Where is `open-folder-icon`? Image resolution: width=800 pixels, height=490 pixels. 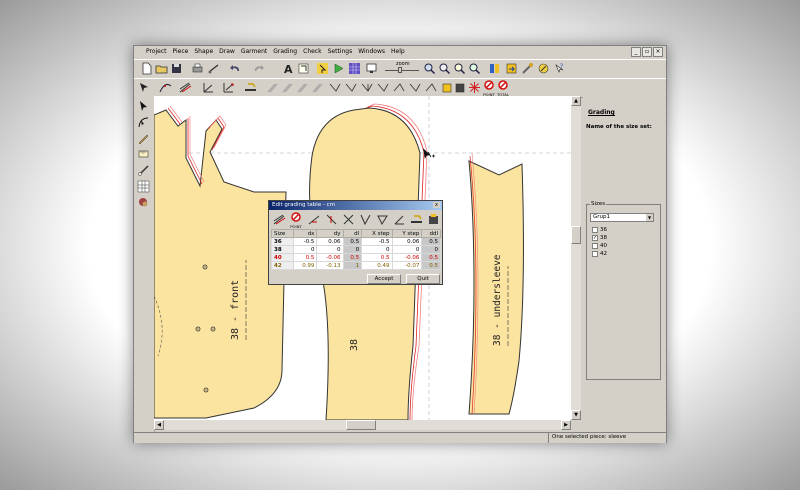 open-folder-icon is located at coordinates (161, 68).